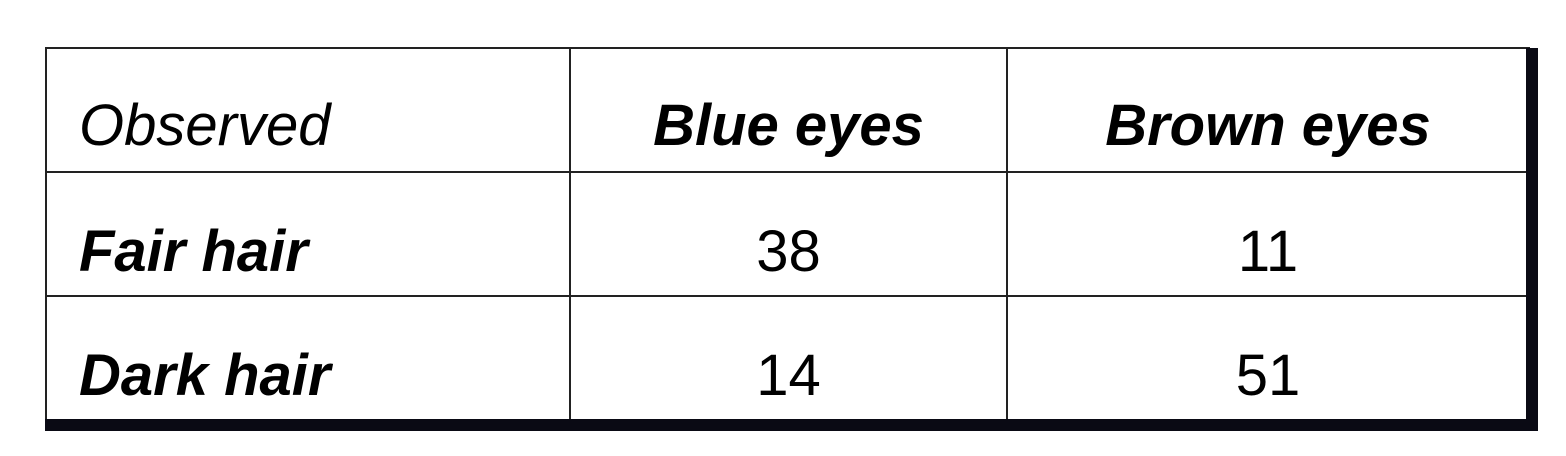 Image resolution: width=1566 pixels, height=456 pixels. Describe the element at coordinates (1268, 234) in the screenshot. I see `cell-fair-brown: 11` at that location.